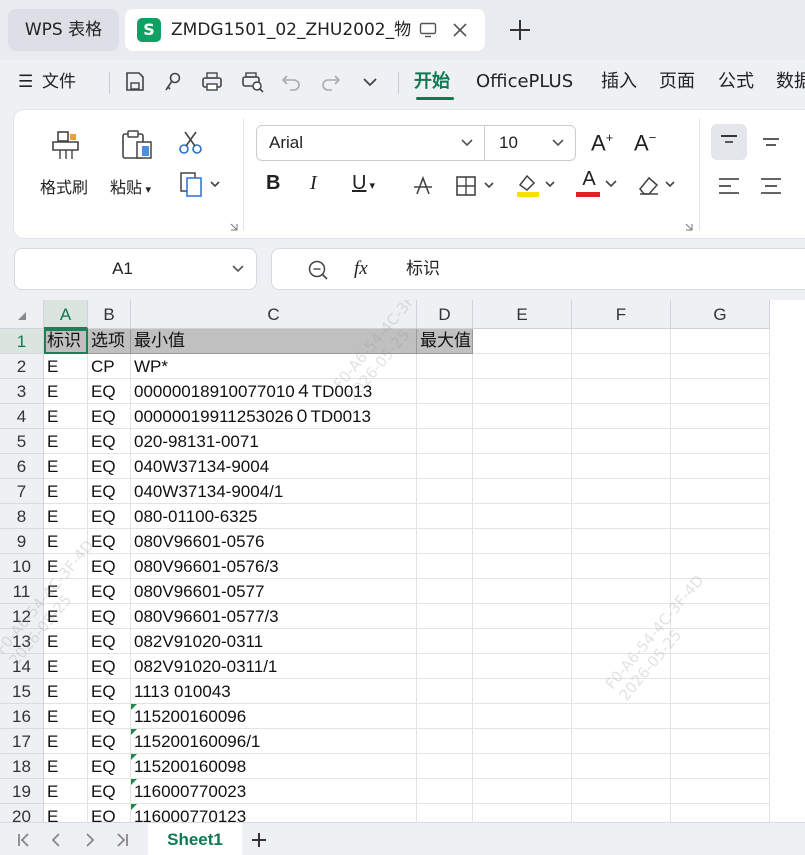  Describe the element at coordinates (621, 541) in the screenshot. I see `cell-f9` at that location.